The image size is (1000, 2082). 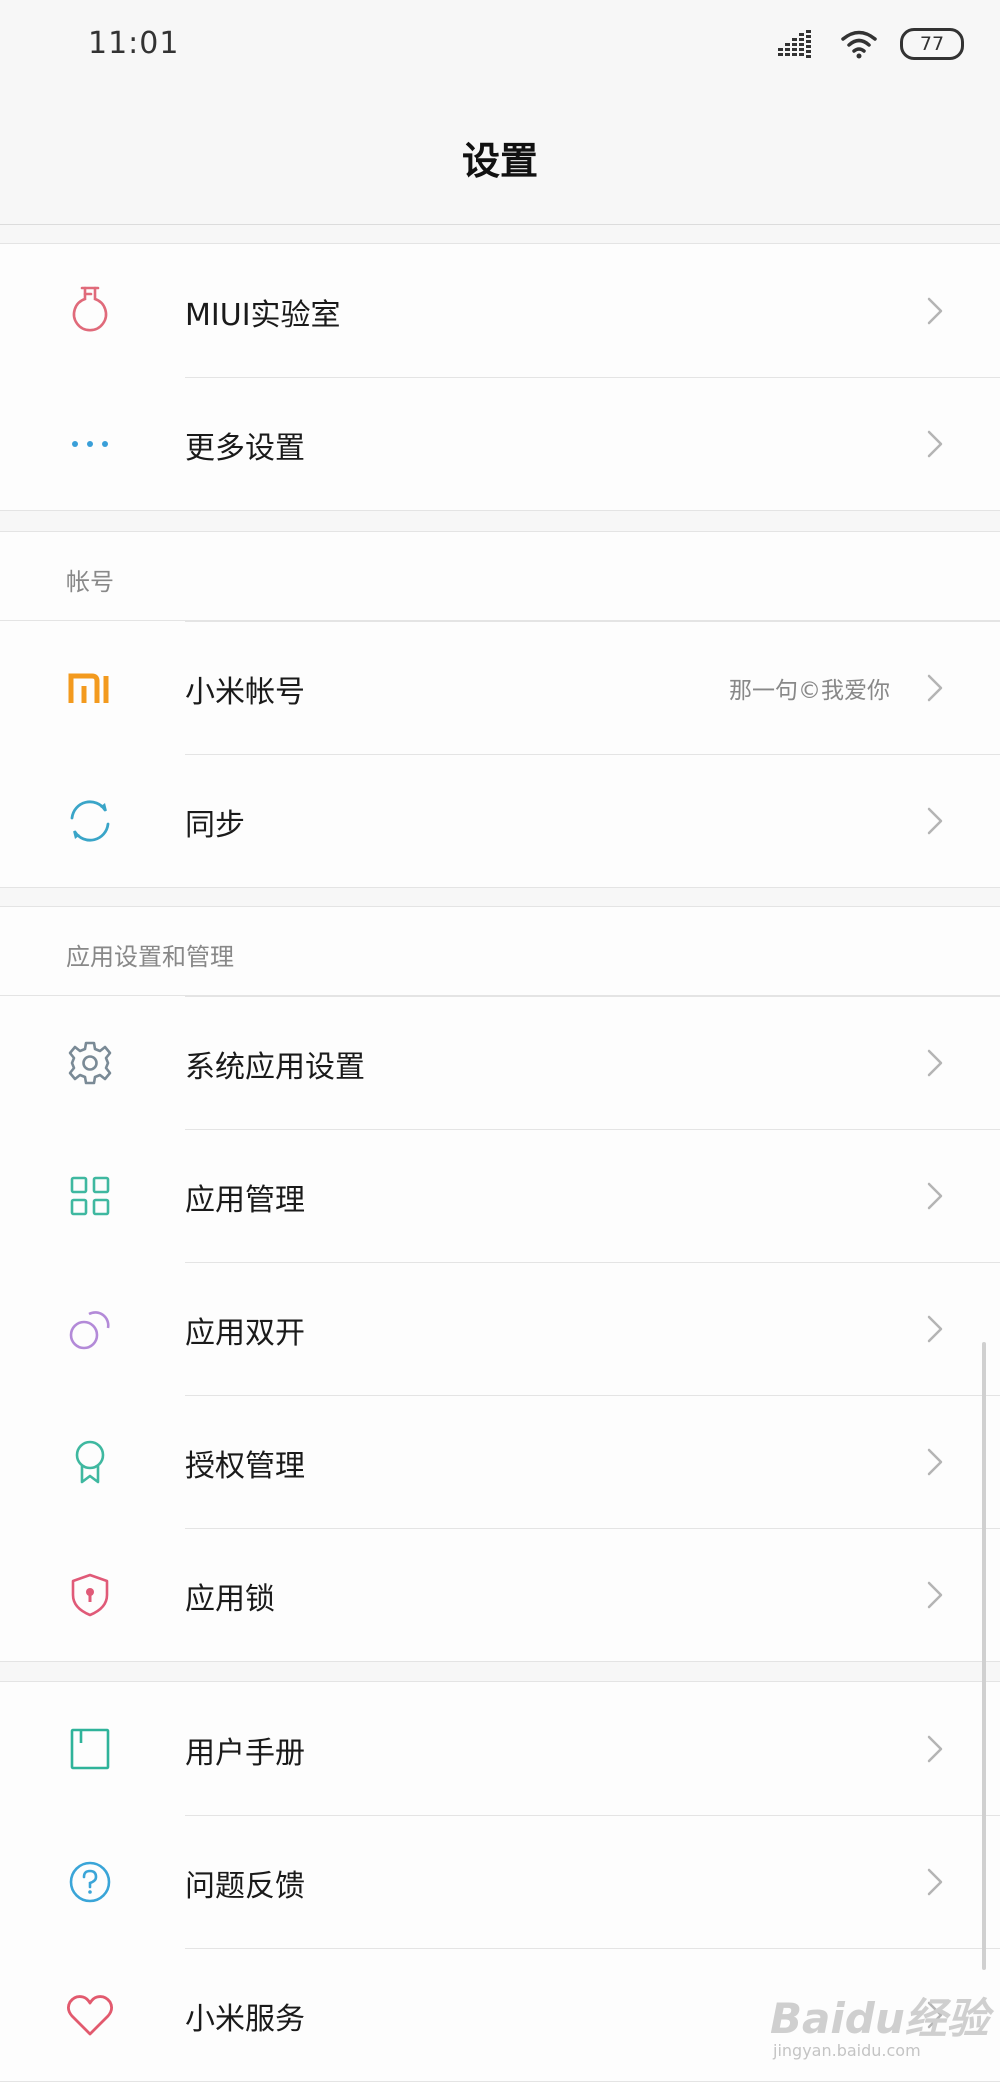 I want to click on settings-item-miui-lab: MIUI实验室, so click(x=500, y=310).